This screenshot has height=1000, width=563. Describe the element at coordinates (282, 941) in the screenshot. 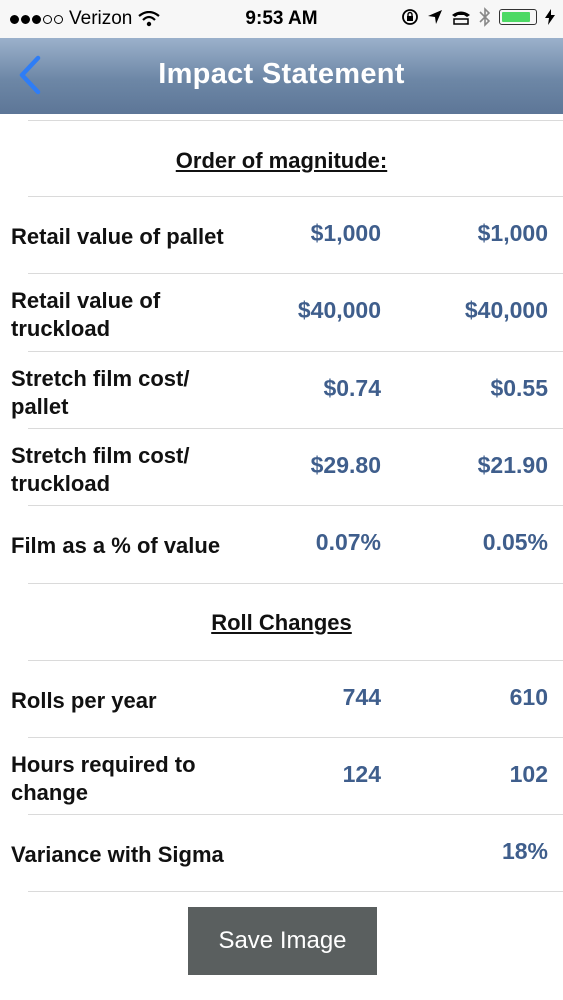

I see `save-image-button: Save Image` at that location.